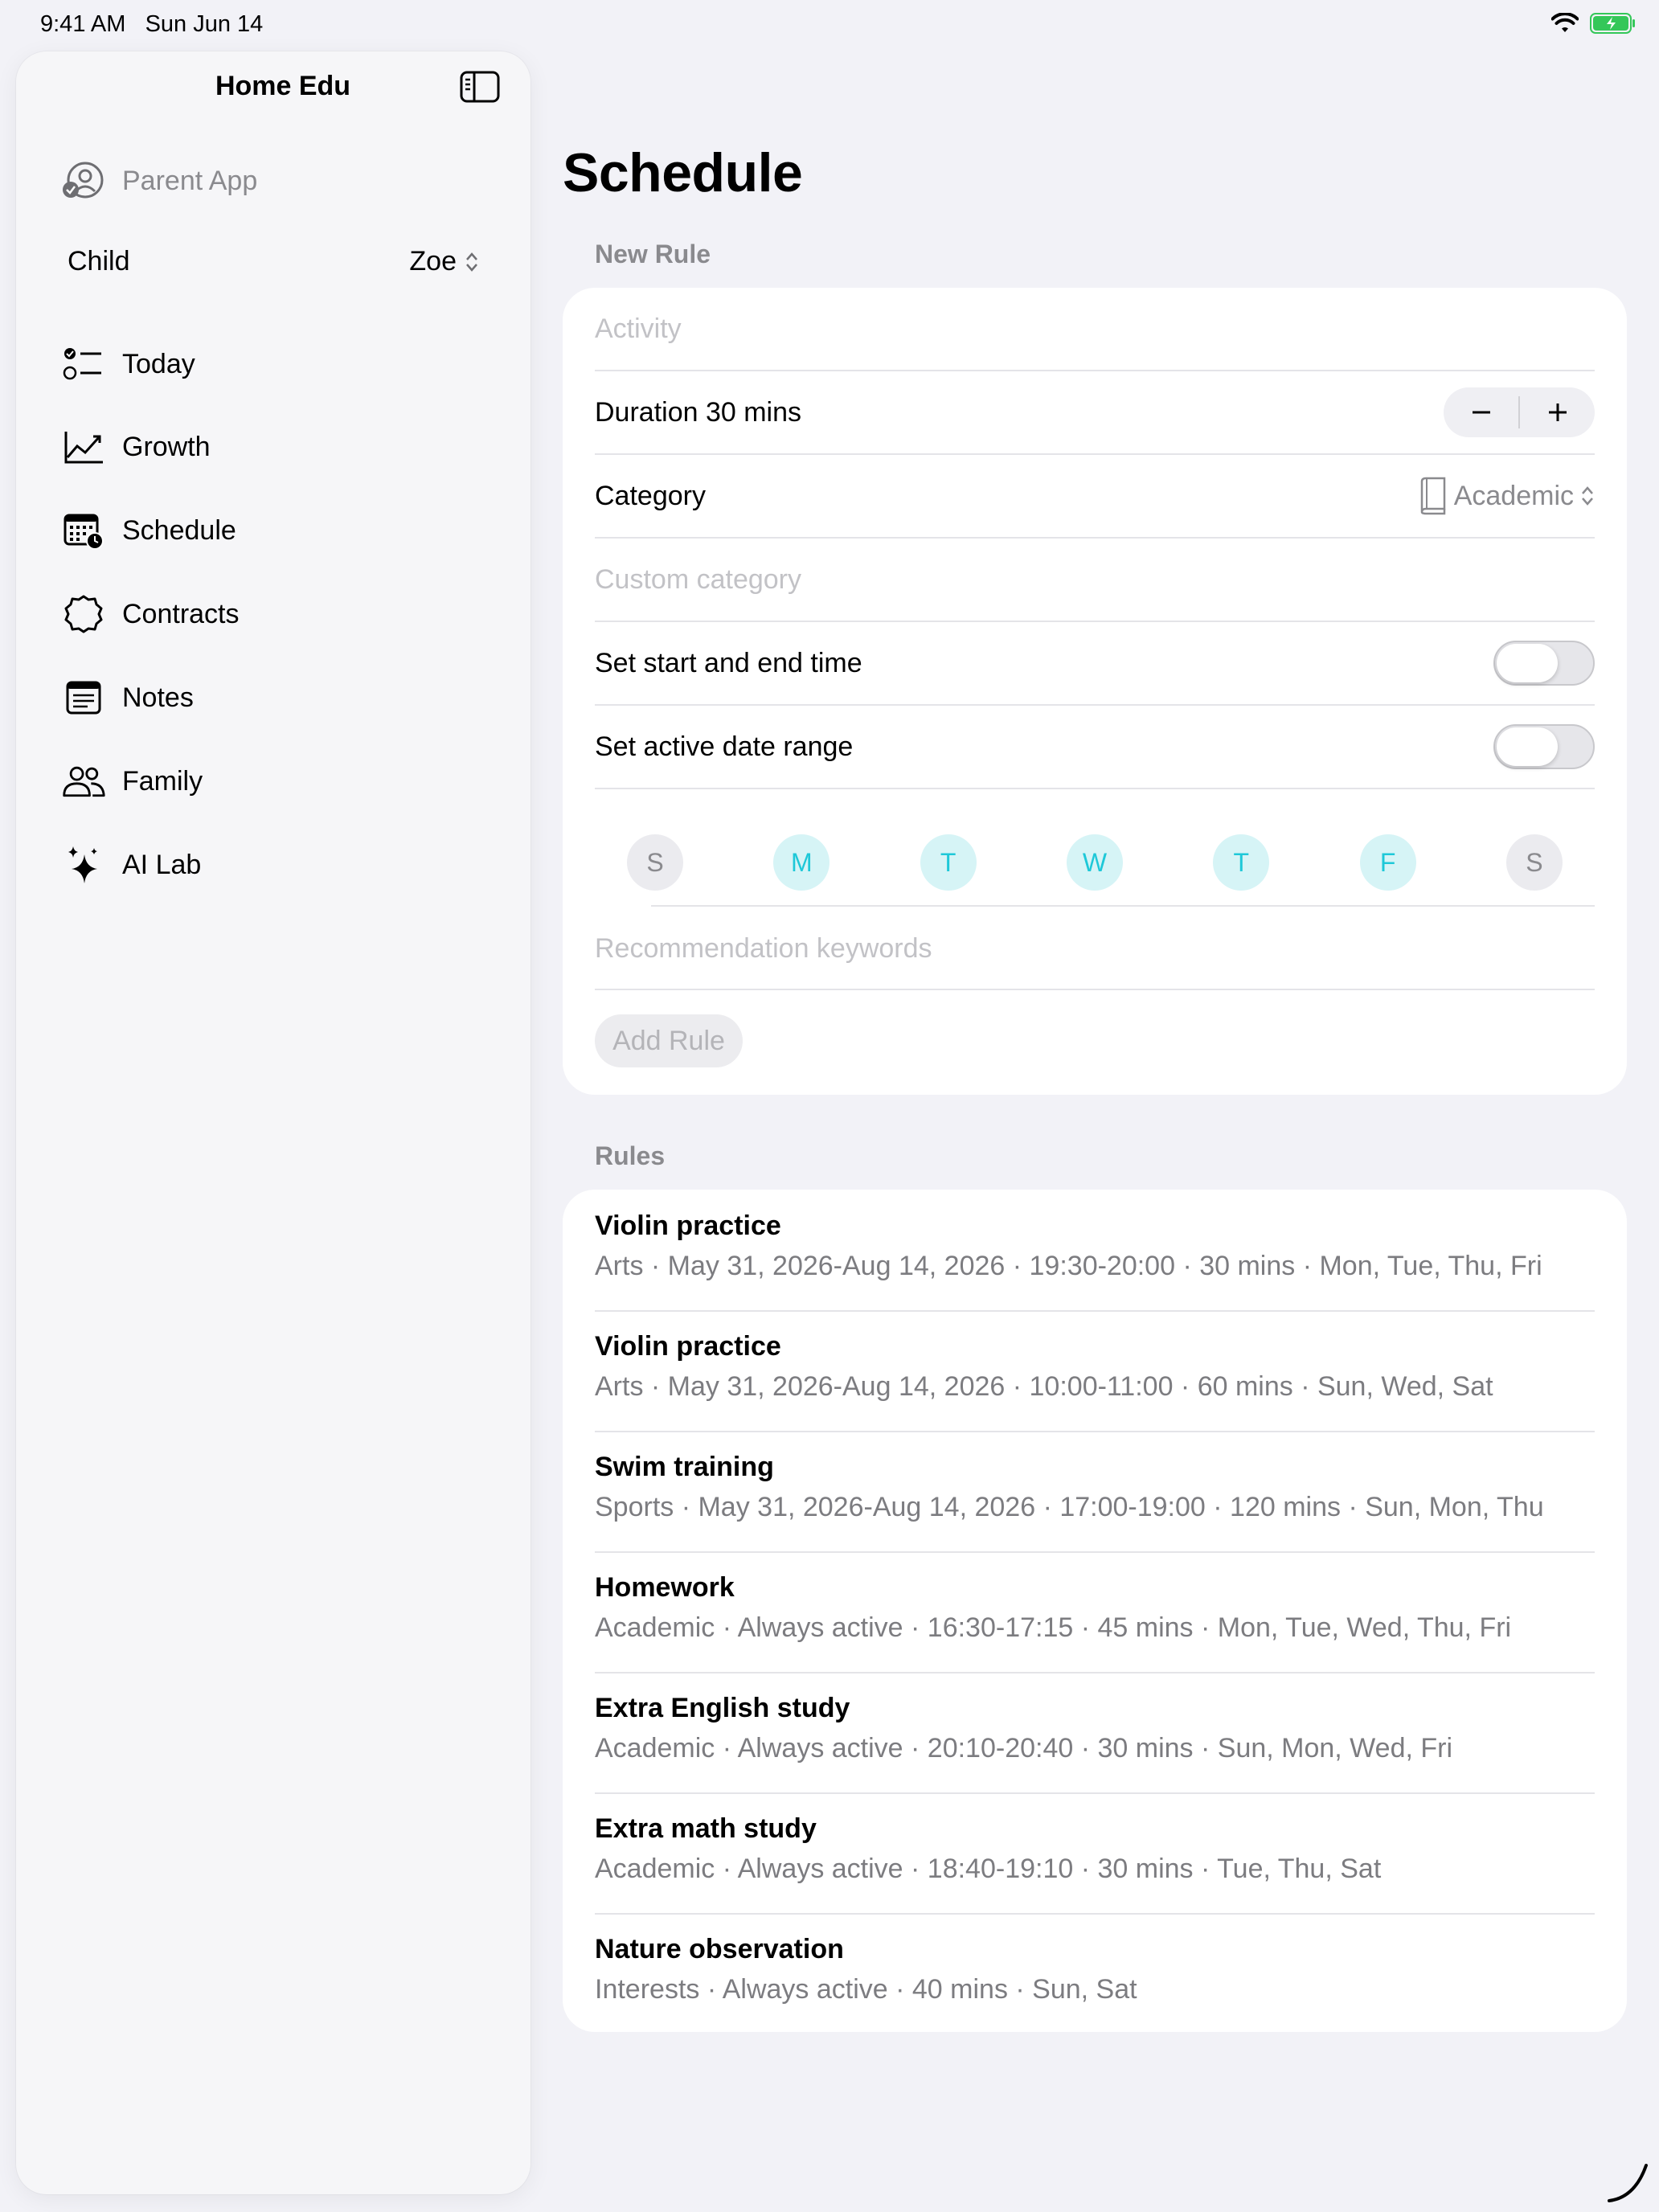 This screenshot has height=2212, width=1659. I want to click on custom-category-input: Custom category, so click(698, 580).